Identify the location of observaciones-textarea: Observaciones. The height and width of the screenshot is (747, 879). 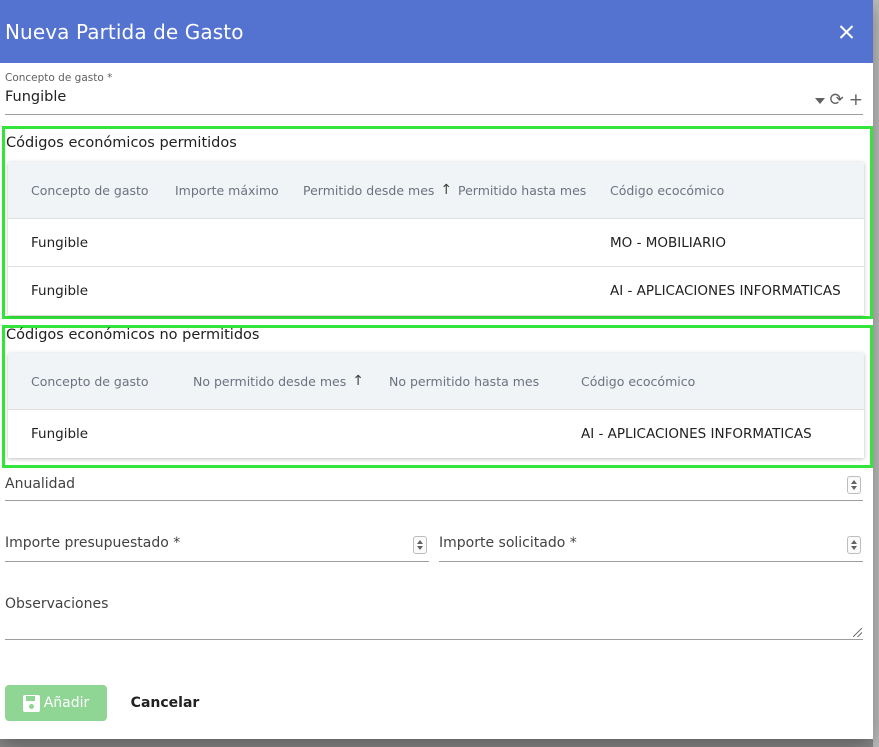
(434, 618).